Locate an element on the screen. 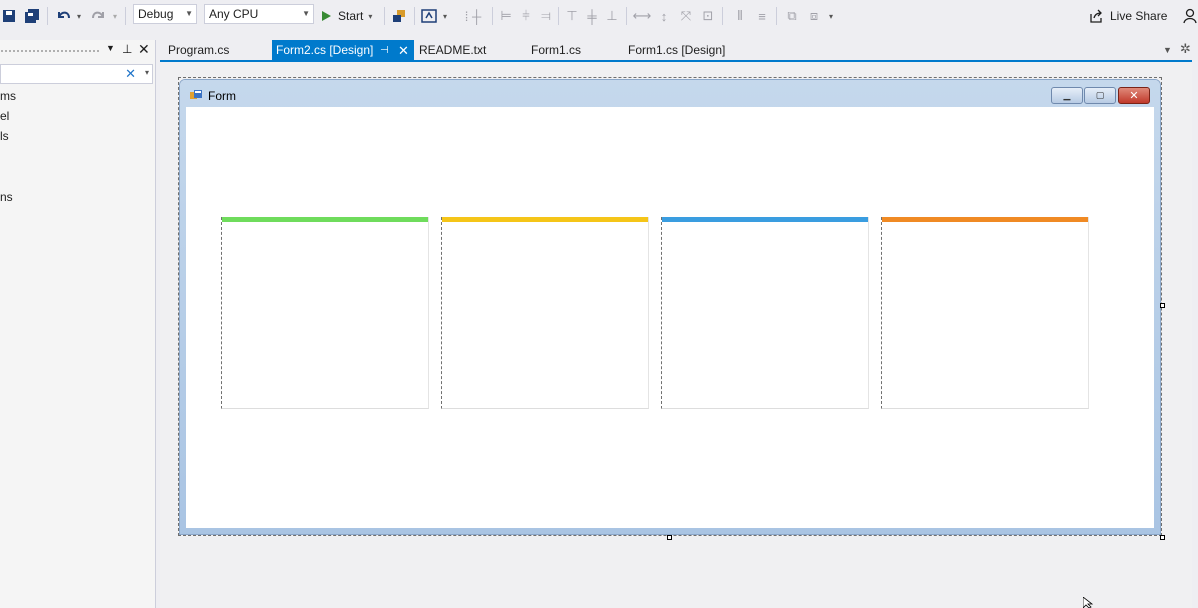 This screenshot has height=608, width=1198. play-icon is located at coordinates (326, 16).